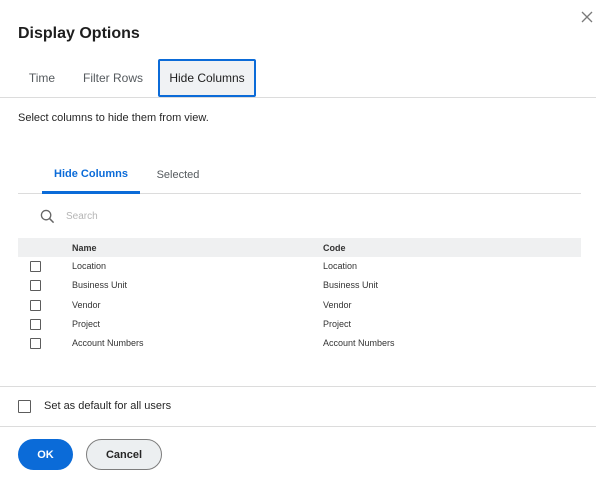 Image resolution: width=596 pixels, height=479 pixels. I want to click on search-bar, so click(190, 216).